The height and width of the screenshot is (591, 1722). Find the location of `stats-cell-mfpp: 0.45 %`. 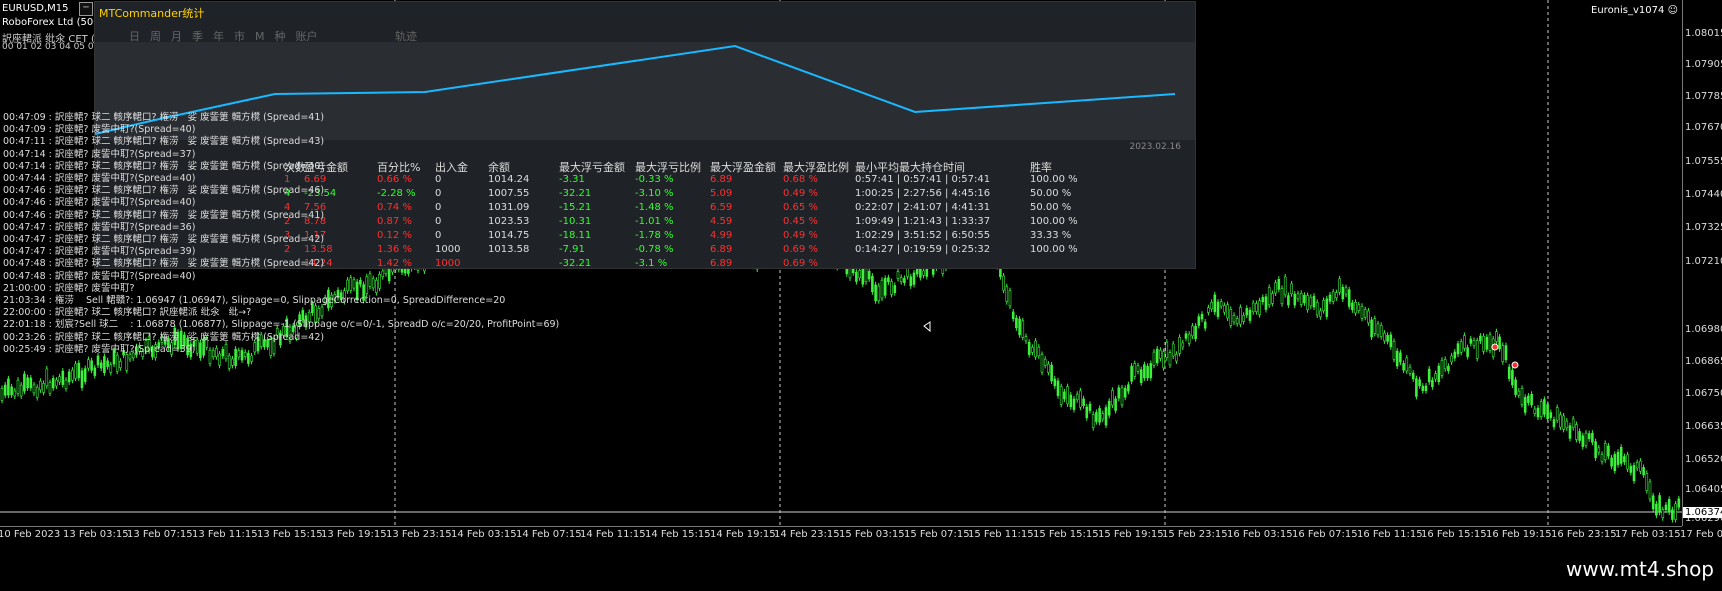

stats-cell-mfpp: 0.45 % is located at coordinates (800, 221).